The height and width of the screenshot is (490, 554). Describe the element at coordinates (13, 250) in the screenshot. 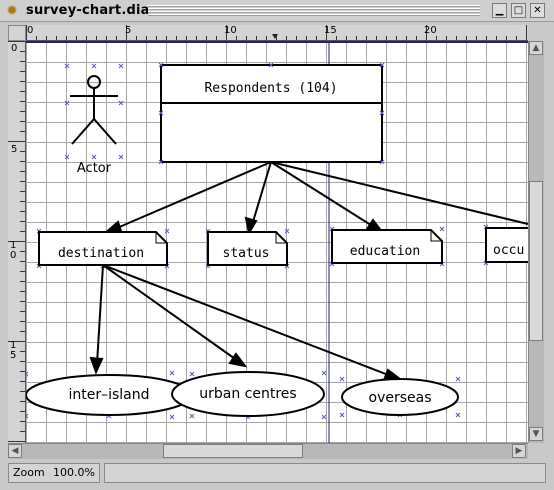

I see `v-ruler-label-10: 10` at that location.